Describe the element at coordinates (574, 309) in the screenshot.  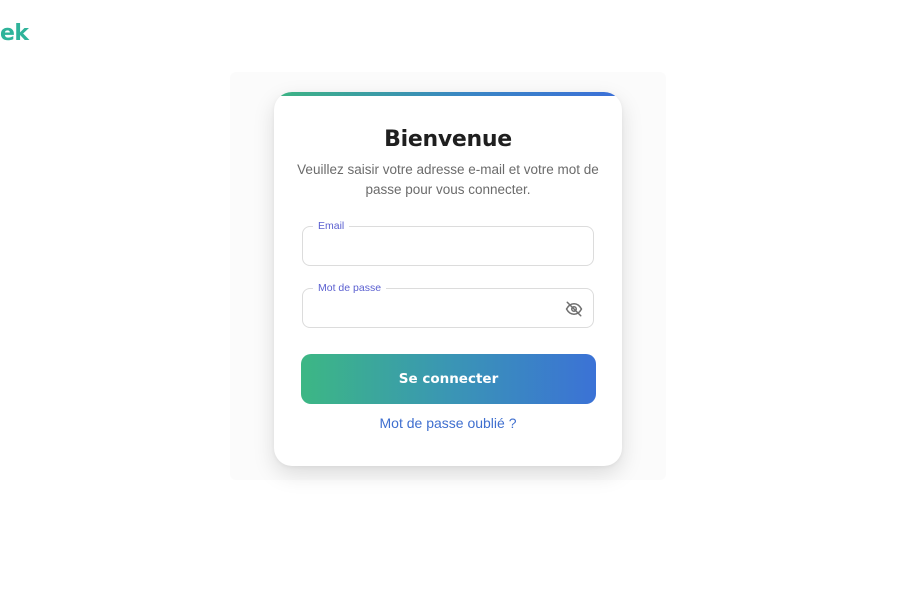
I see `eye-off-icon` at that location.